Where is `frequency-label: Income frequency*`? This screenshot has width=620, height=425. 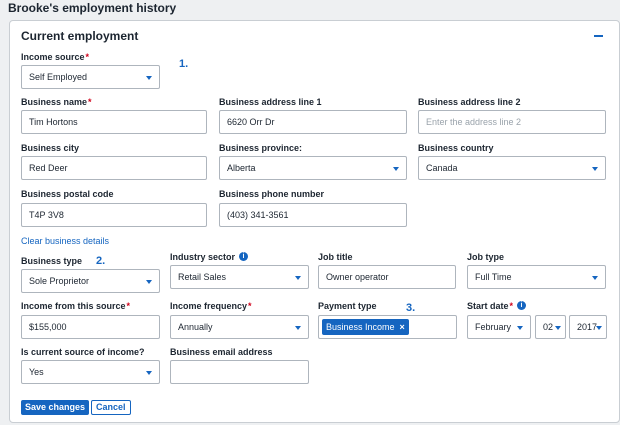 frequency-label: Income frequency* is located at coordinates (211, 306).